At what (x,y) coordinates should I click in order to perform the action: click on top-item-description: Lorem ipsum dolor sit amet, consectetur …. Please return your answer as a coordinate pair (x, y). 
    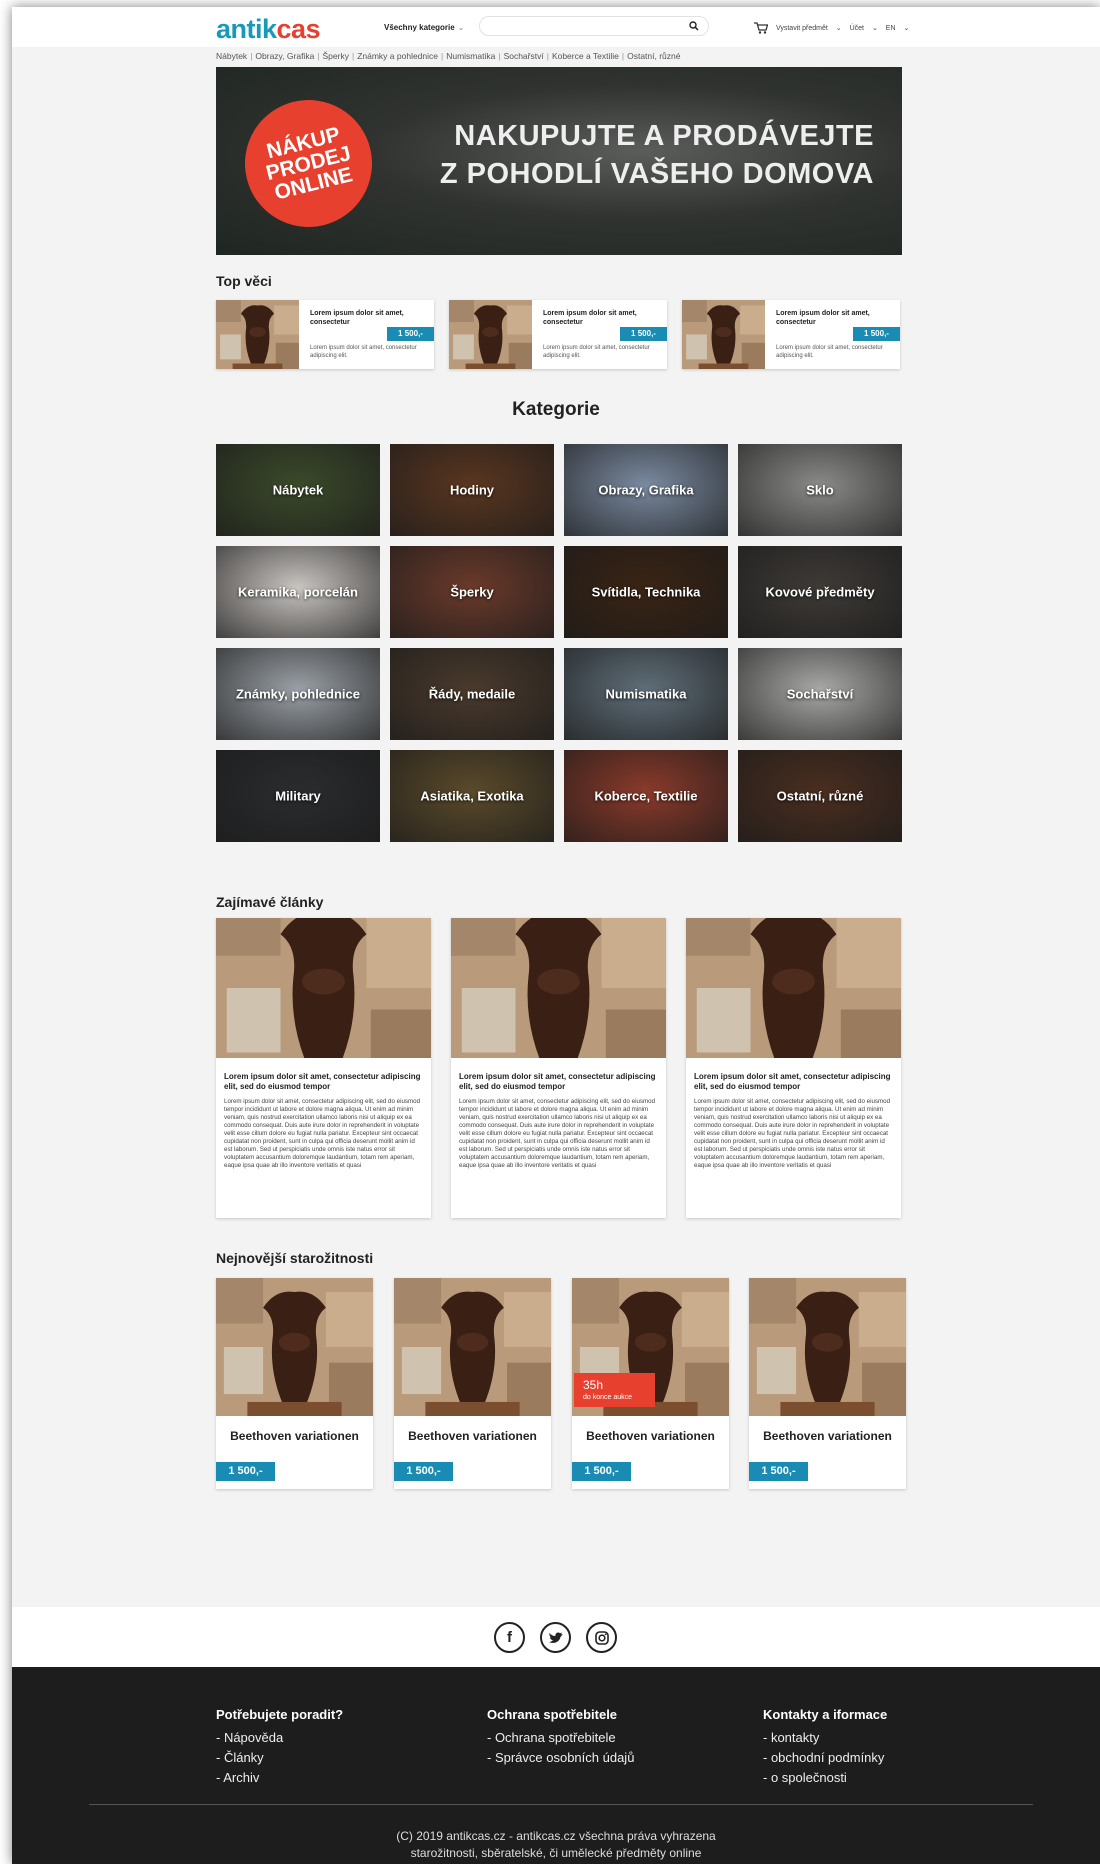
    Looking at the image, I should click on (363, 352).